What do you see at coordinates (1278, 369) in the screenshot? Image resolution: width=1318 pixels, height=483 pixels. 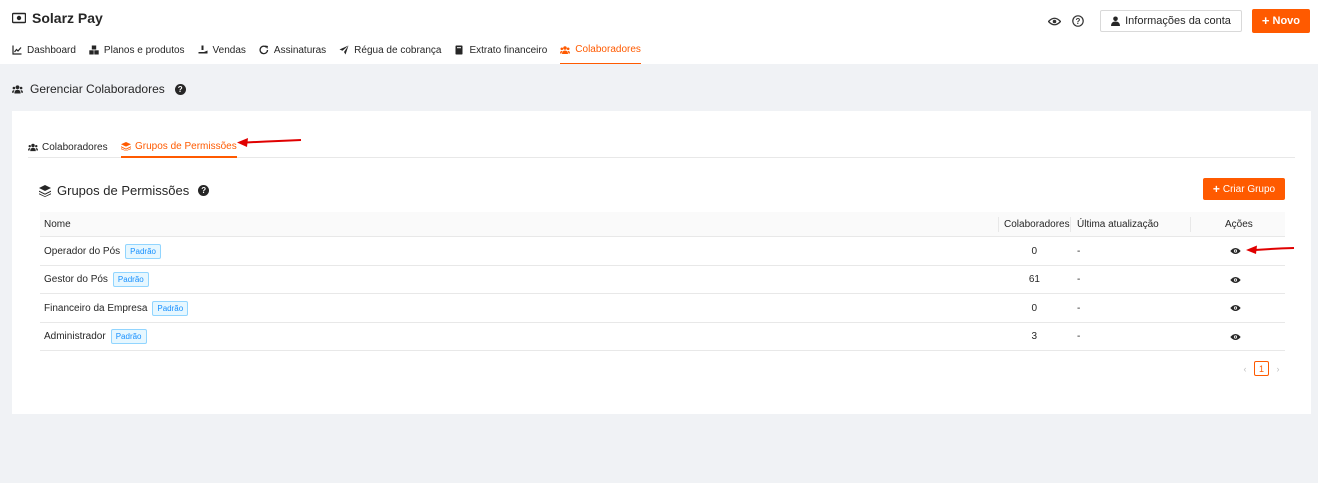 I see `next-page-icon: ›` at bounding box center [1278, 369].